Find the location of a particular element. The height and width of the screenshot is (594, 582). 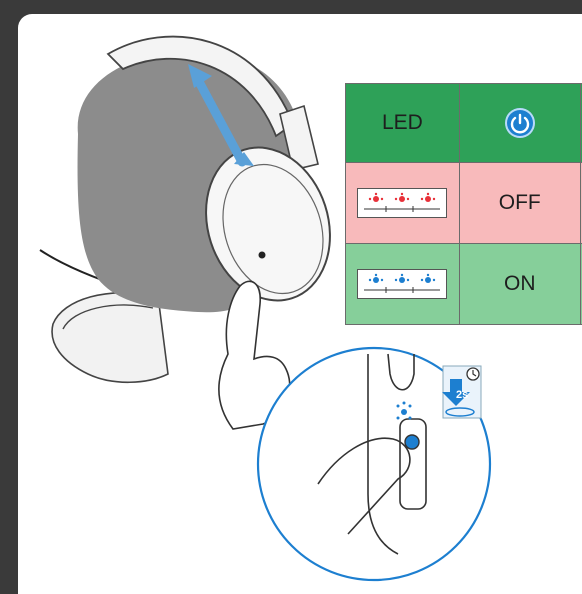

power-icon is located at coordinates (520, 123).